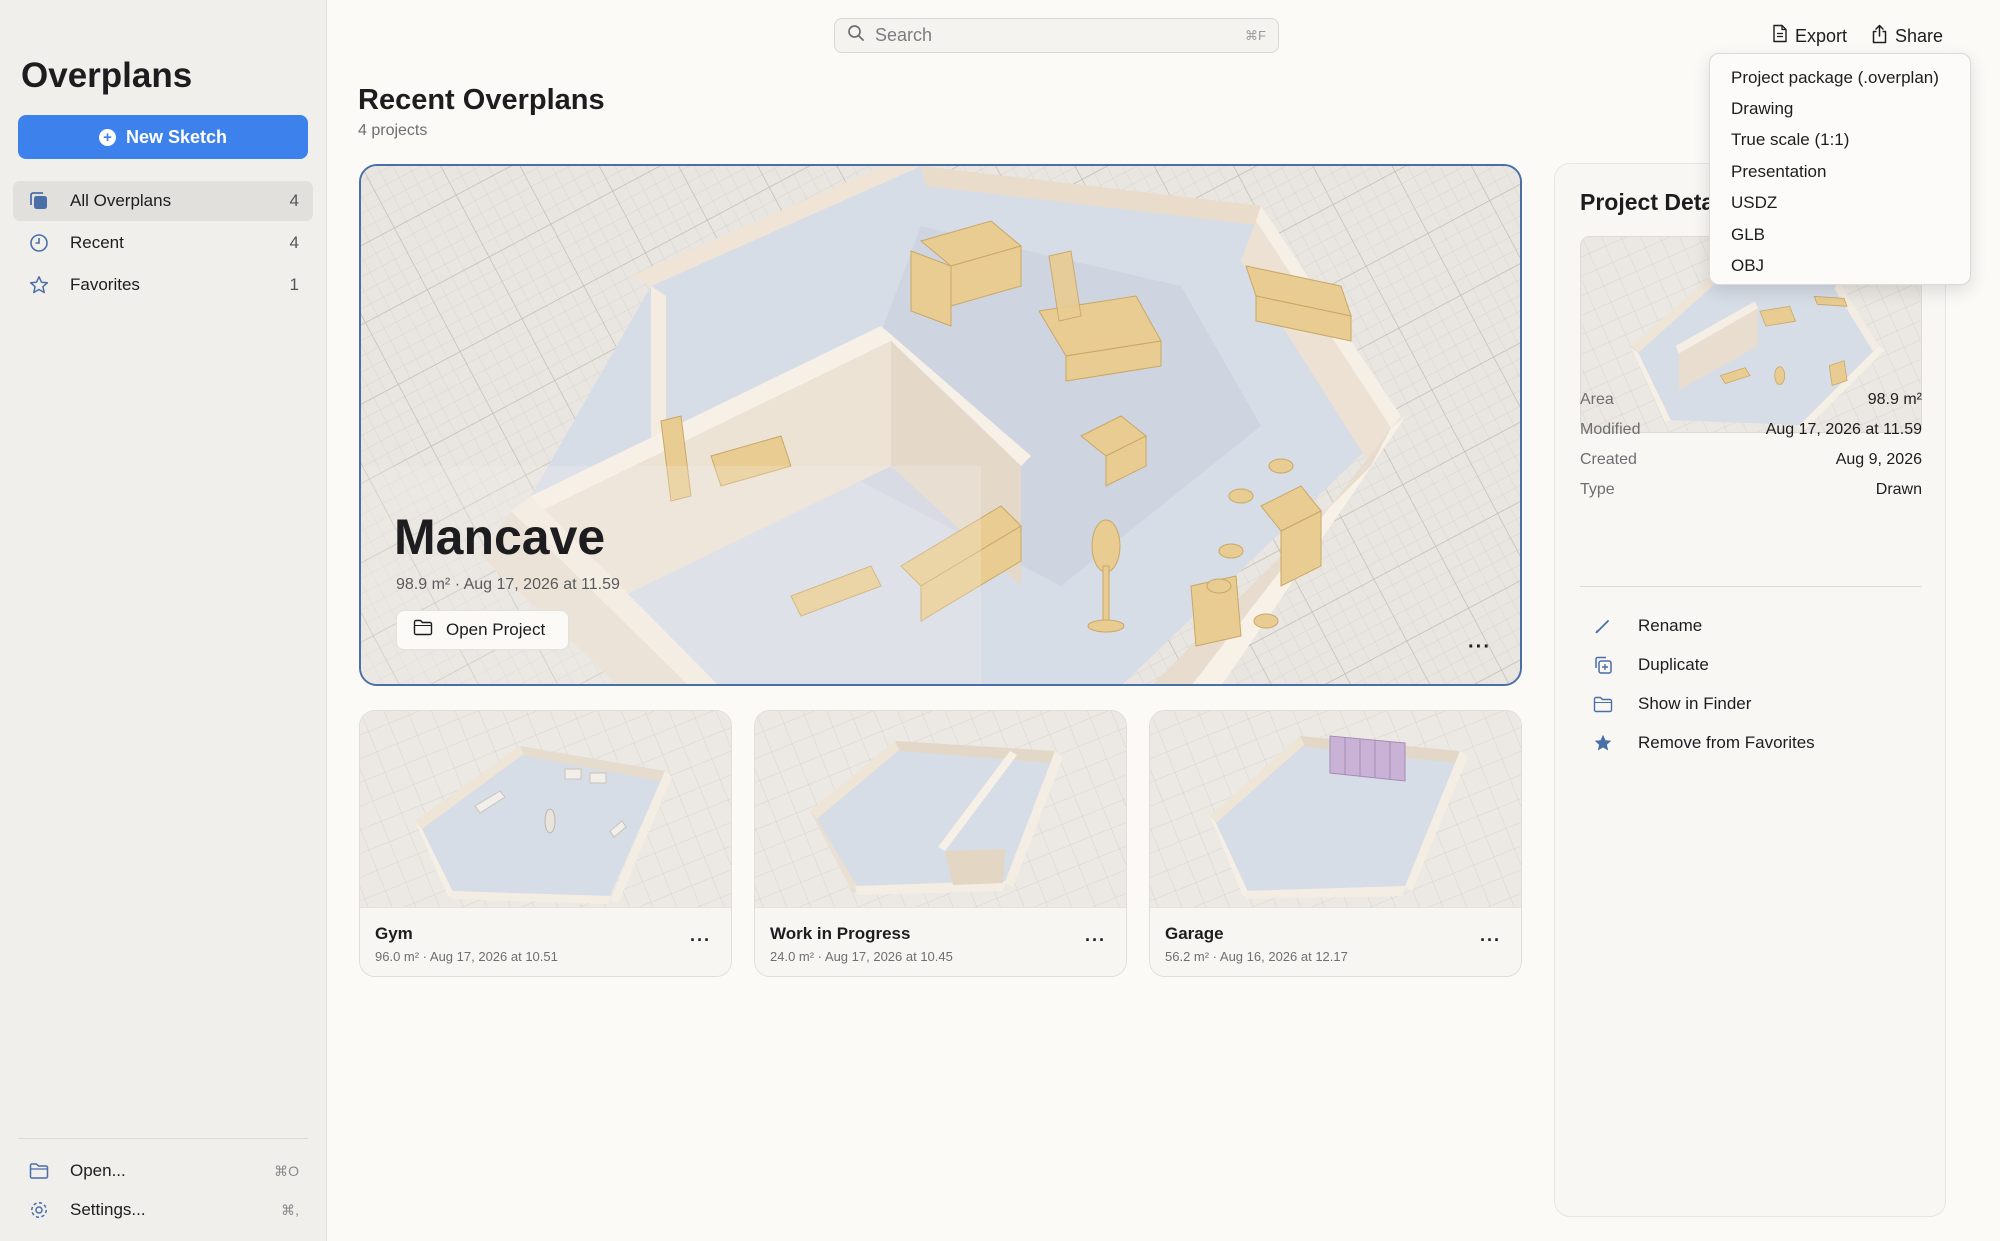  What do you see at coordinates (1840, 203) in the screenshot?
I see `menu-item-usdz: USDZ` at bounding box center [1840, 203].